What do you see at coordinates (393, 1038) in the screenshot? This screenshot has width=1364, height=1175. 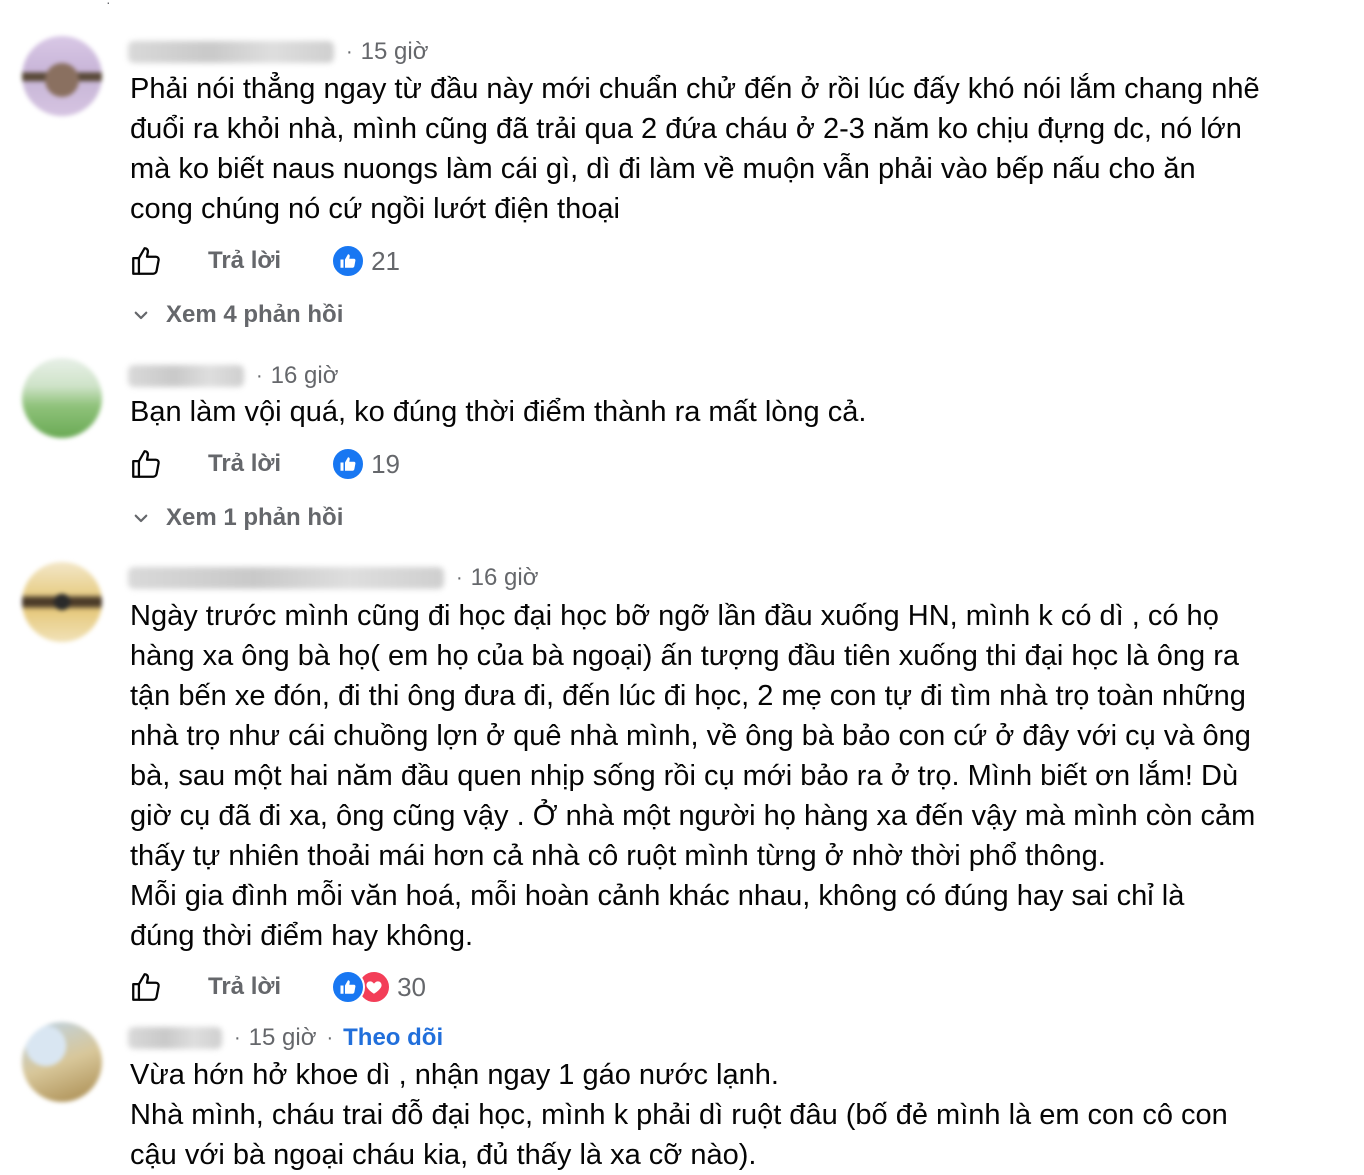 I see `follow-button: Theo dõi` at bounding box center [393, 1038].